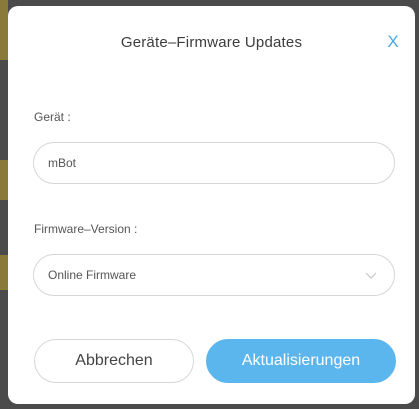 This screenshot has height=409, width=419. Describe the element at coordinates (301, 361) in the screenshot. I see `update-button: Aktualisierungen` at that location.